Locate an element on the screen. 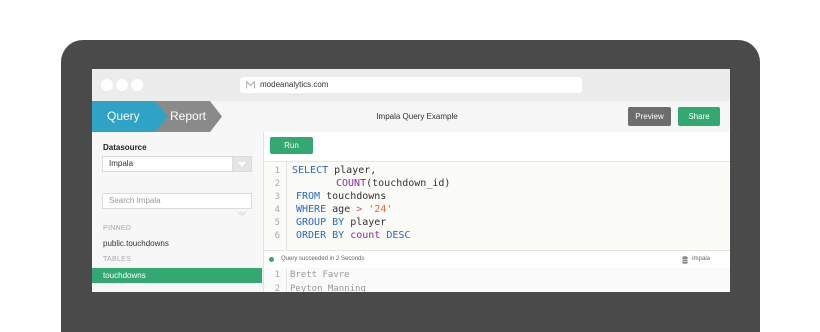  datasource-value: Impala is located at coordinates (121, 163).